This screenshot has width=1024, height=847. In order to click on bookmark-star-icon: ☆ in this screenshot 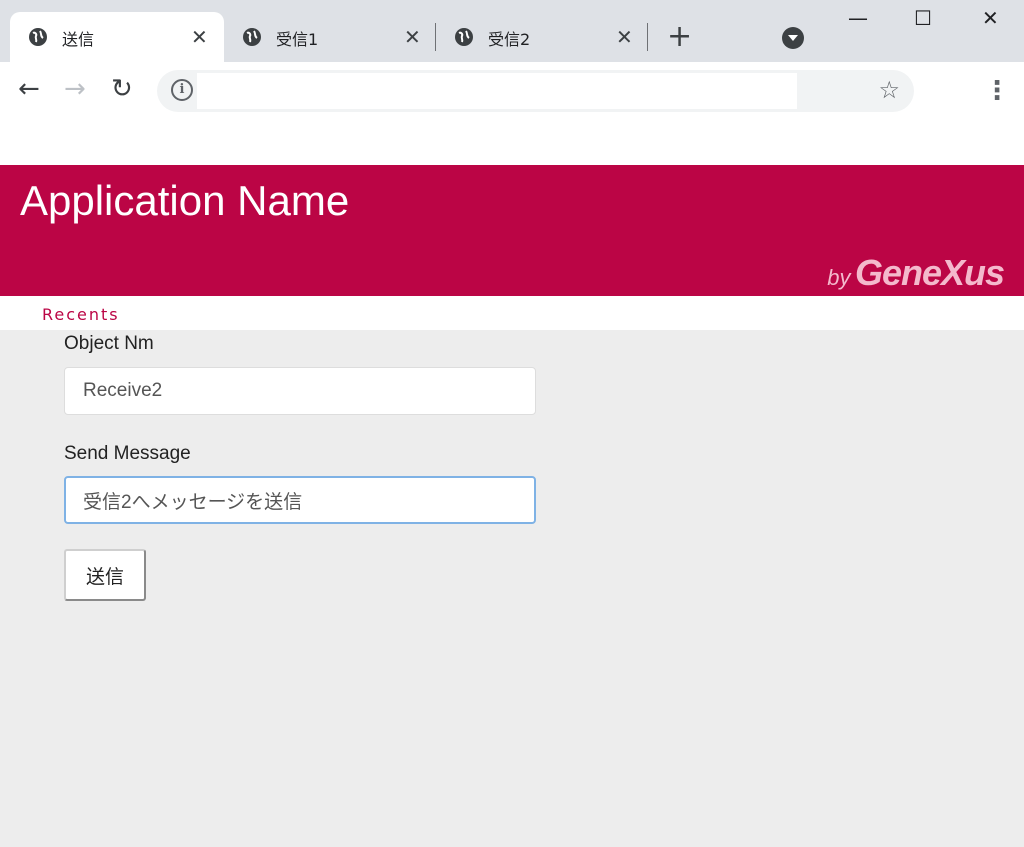, I will do `click(889, 90)`.